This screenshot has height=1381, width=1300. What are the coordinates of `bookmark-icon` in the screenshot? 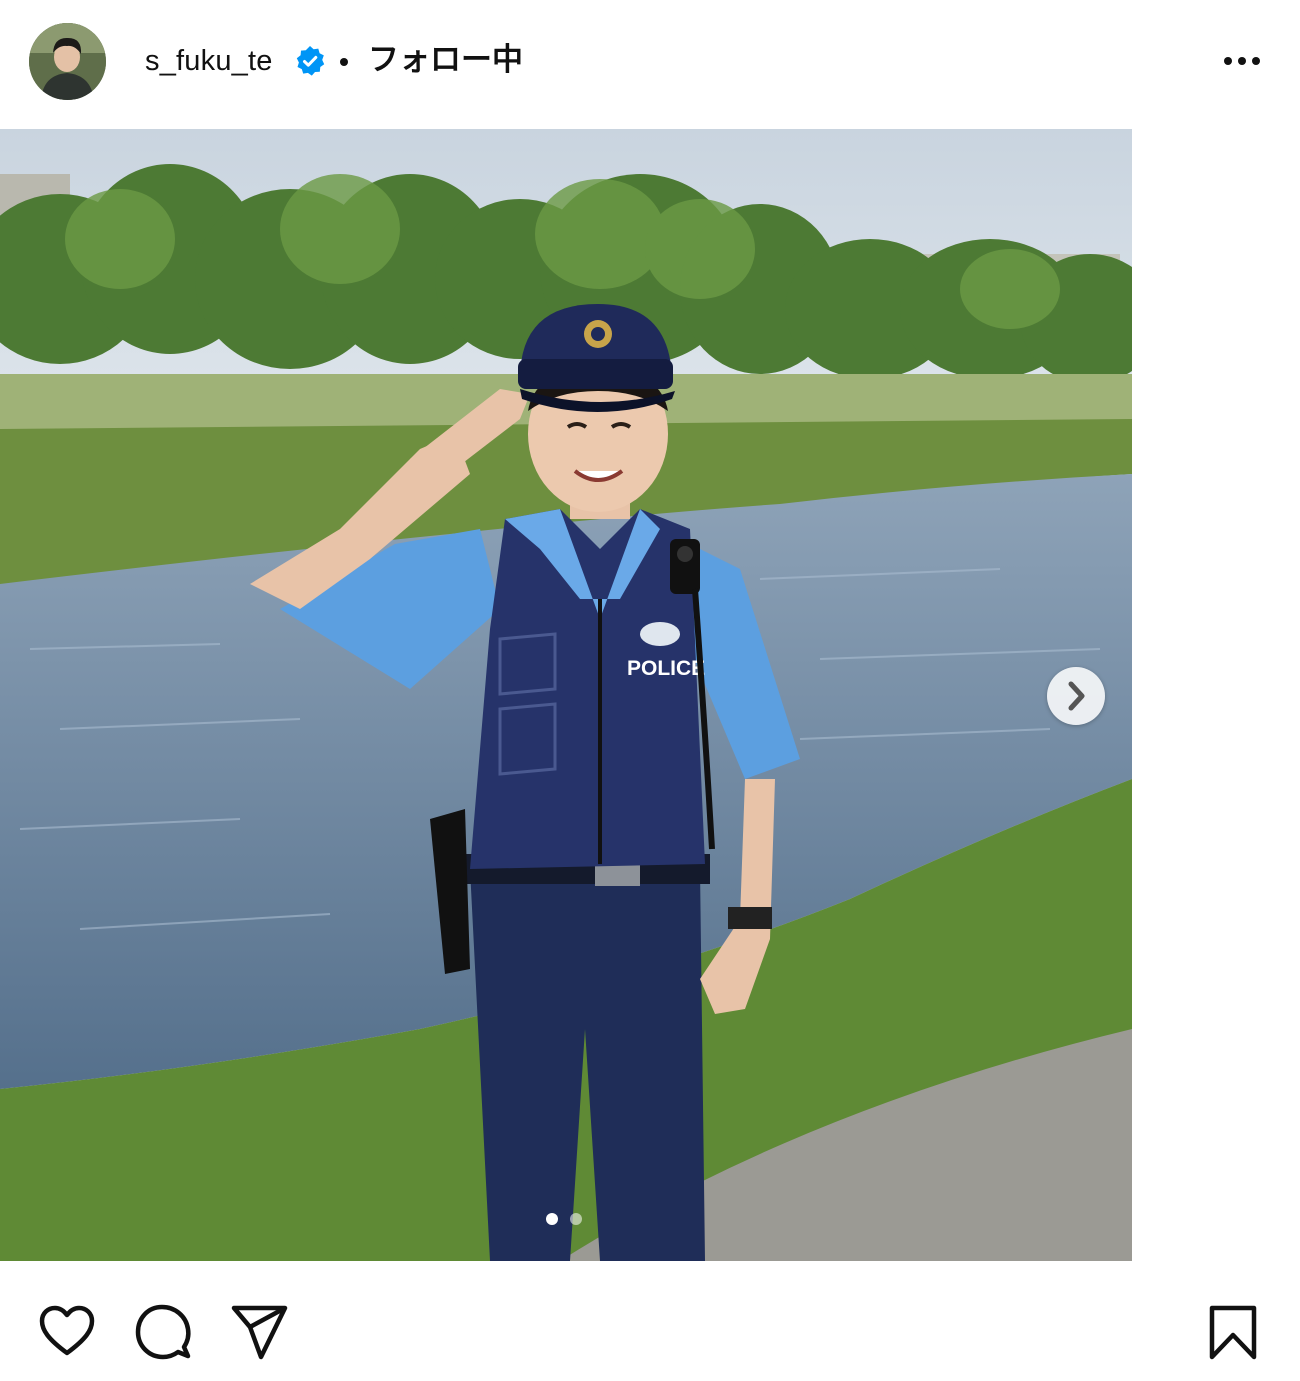 It's located at (1233, 1332).